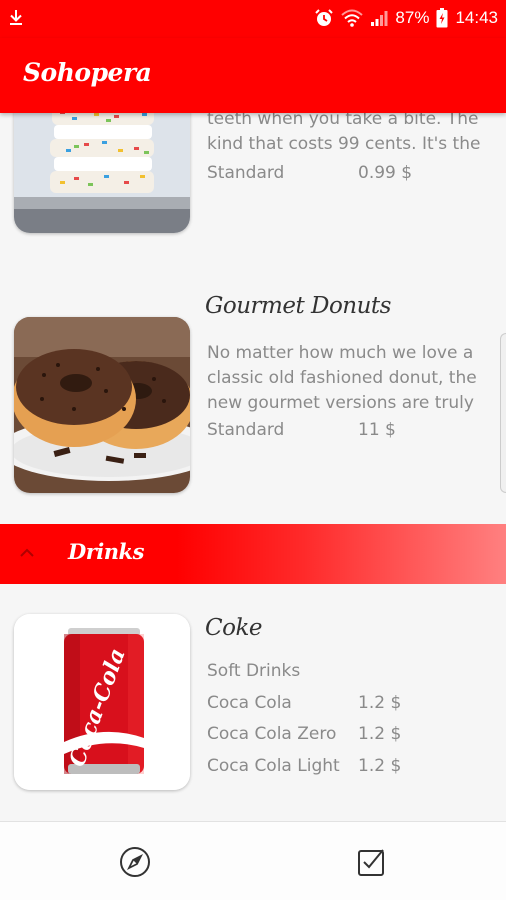 This screenshot has height=900, width=506. What do you see at coordinates (102, 702) in the screenshot?
I see `coke-can-image: Coca-Cola` at bounding box center [102, 702].